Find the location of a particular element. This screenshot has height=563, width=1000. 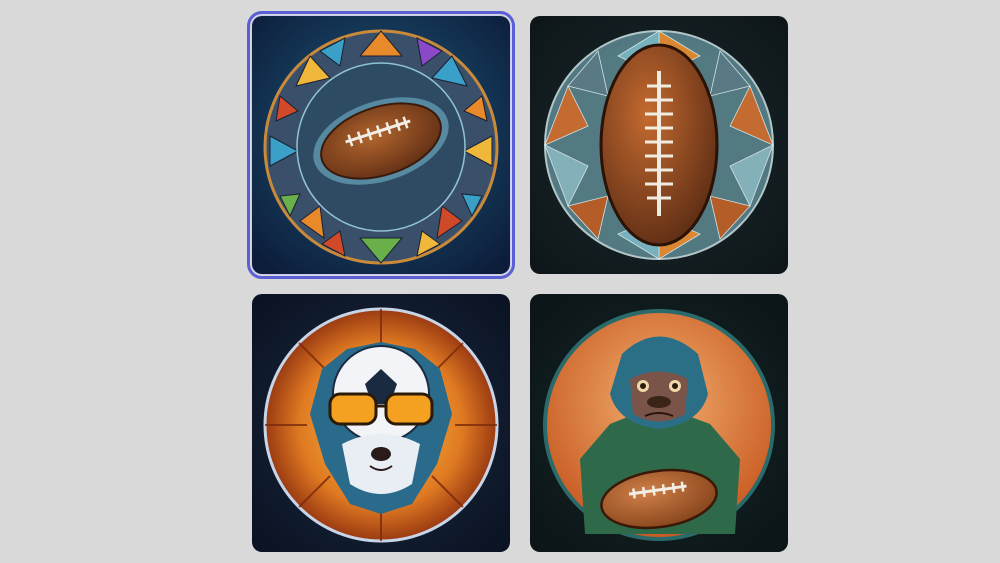

image-tile-football-medallion is located at coordinates (381, 145).